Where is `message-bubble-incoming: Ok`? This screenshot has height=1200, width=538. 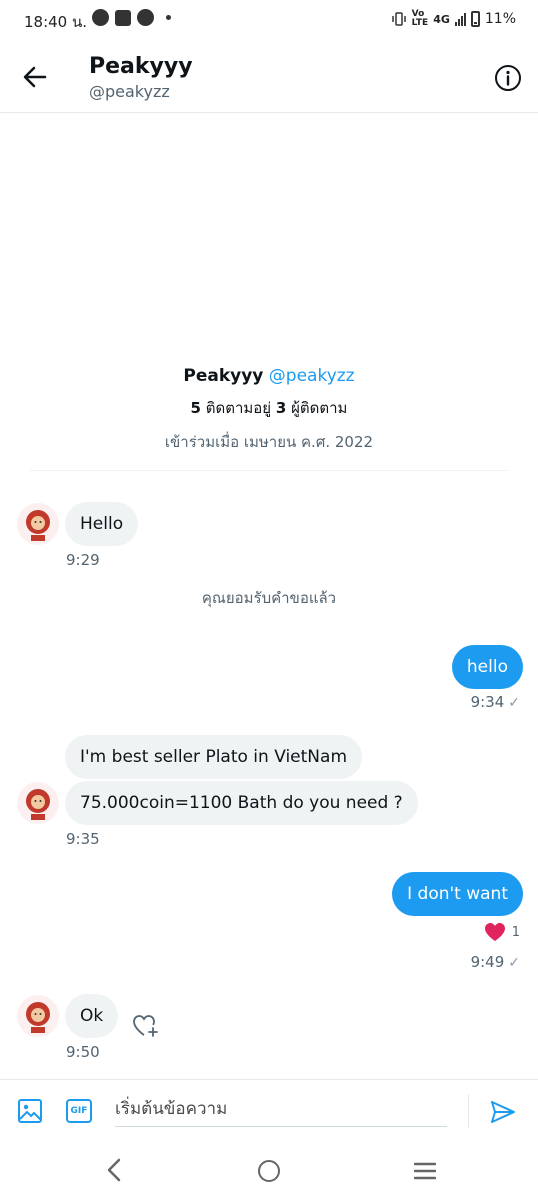
message-bubble-incoming: Ok is located at coordinates (92, 1016).